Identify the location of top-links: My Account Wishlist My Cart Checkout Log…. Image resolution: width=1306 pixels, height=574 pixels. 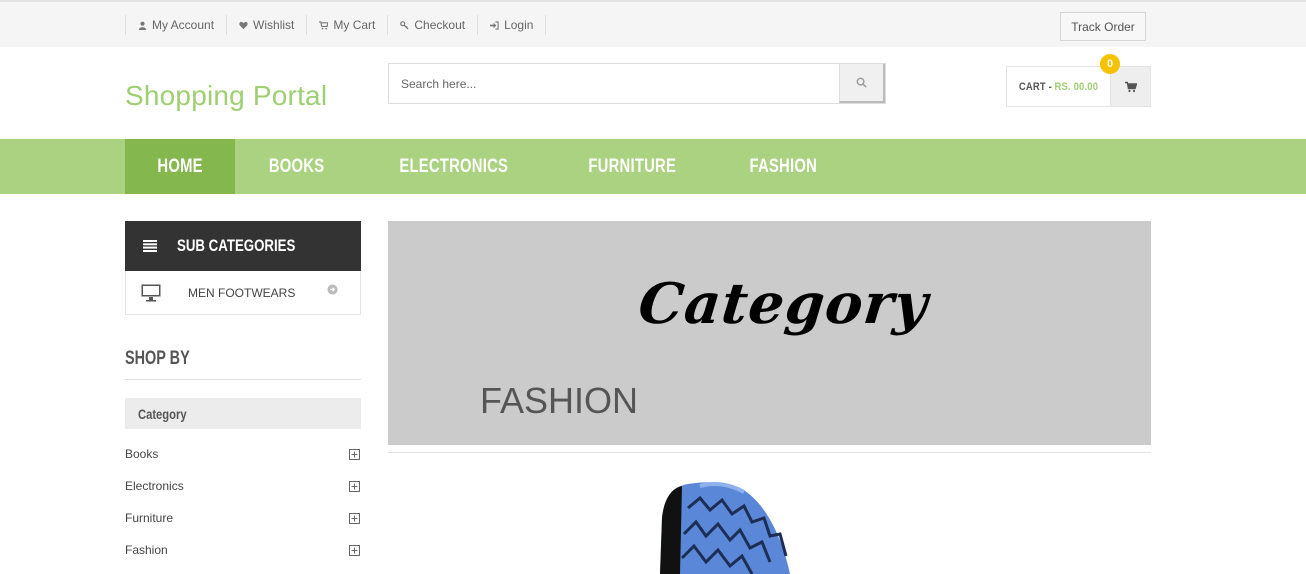
(336, 25).